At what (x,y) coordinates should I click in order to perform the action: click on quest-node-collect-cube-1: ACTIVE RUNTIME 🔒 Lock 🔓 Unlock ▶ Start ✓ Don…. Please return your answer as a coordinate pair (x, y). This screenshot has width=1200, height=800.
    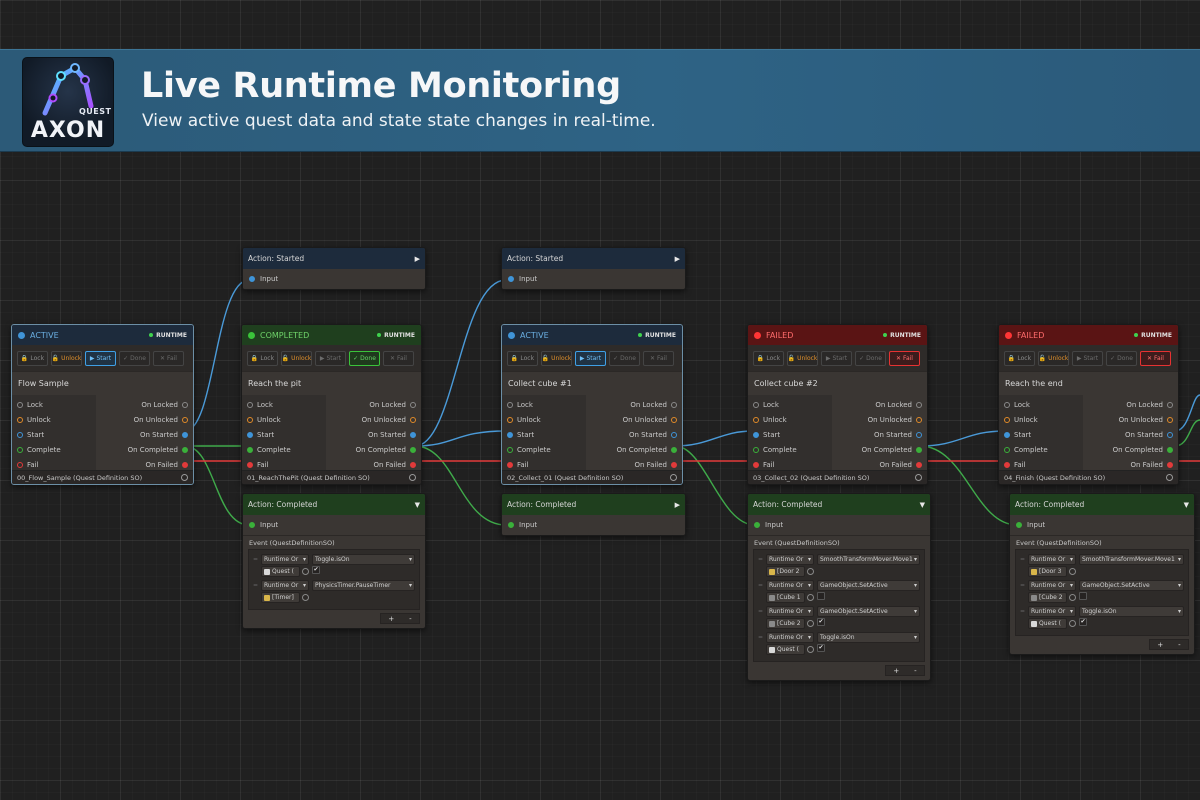
    Looking at the image, I should click on (592, 404).